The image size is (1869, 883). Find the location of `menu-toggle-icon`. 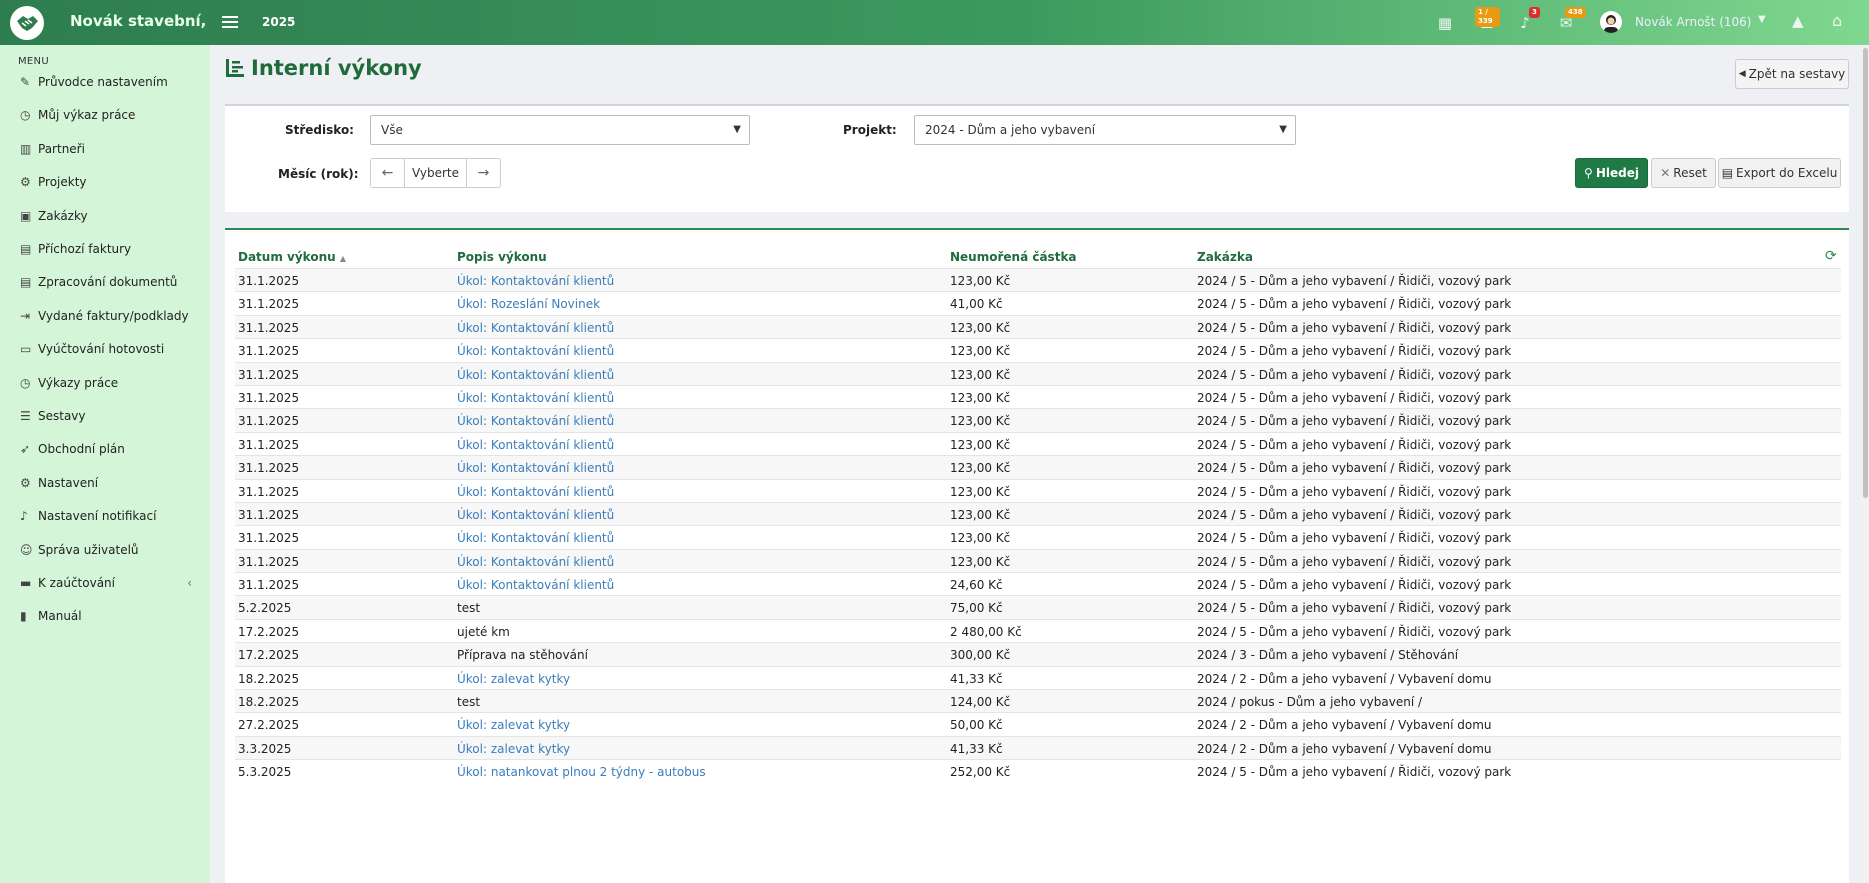

menu-toggle-icon is located at coordinates (230, 22).